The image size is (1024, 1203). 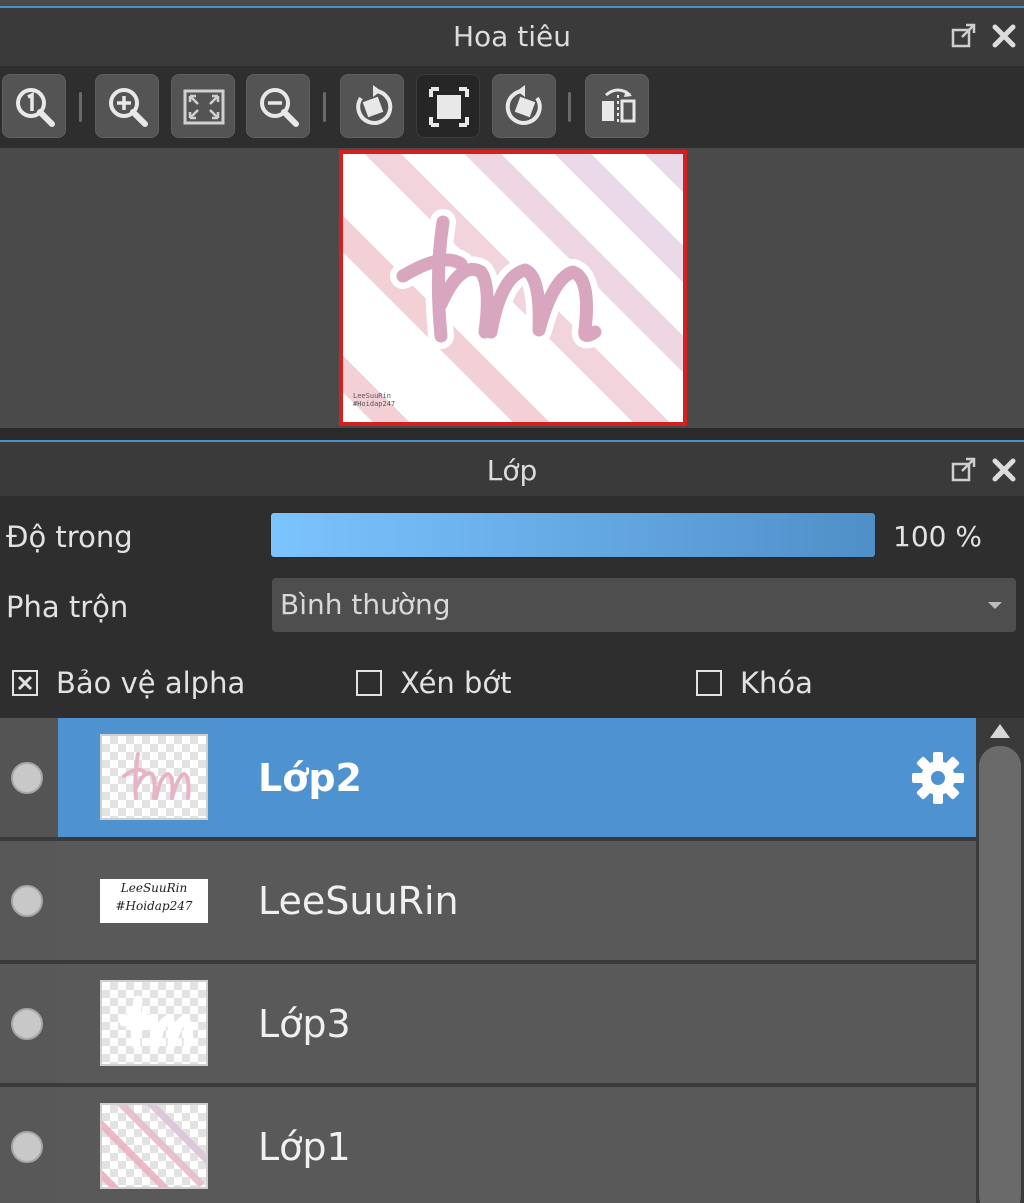 I want to click on layer-name: Lớp3, so click(x=304, y=1024).